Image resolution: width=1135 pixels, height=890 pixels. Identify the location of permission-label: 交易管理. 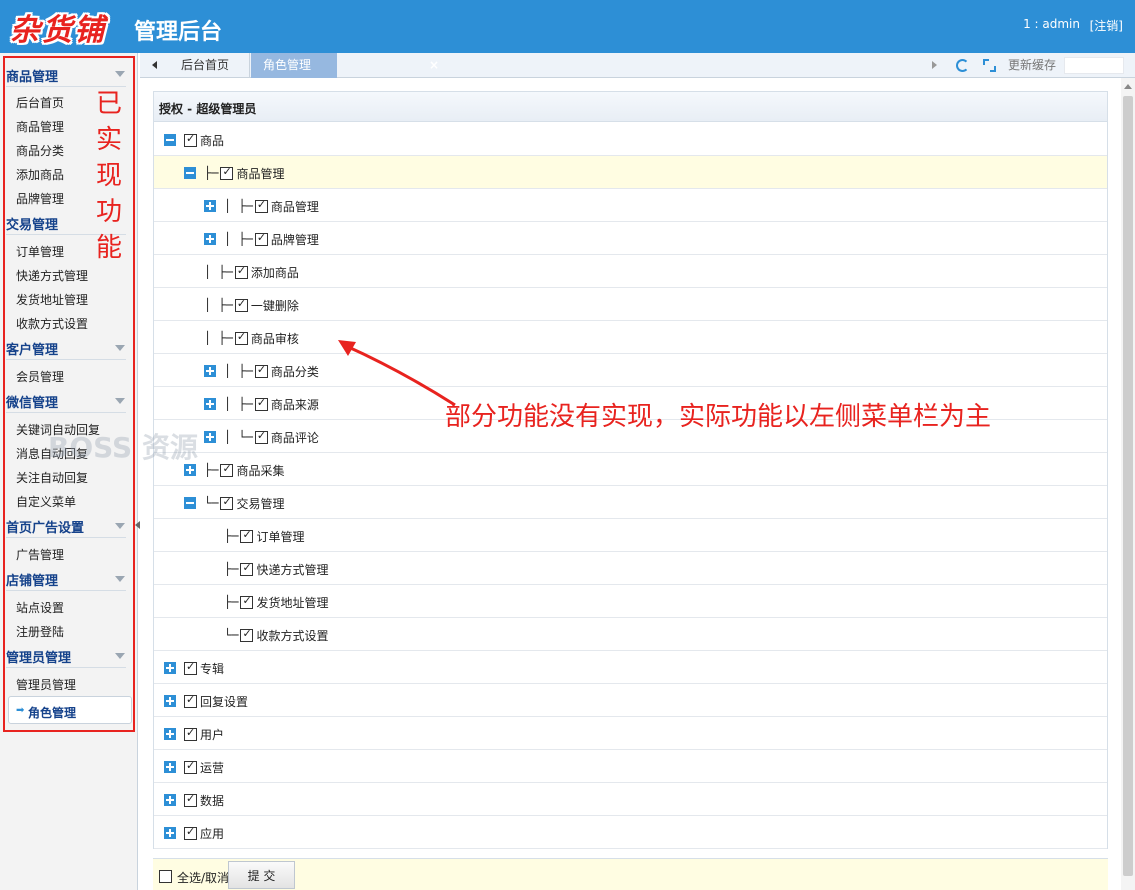
(260, 503).